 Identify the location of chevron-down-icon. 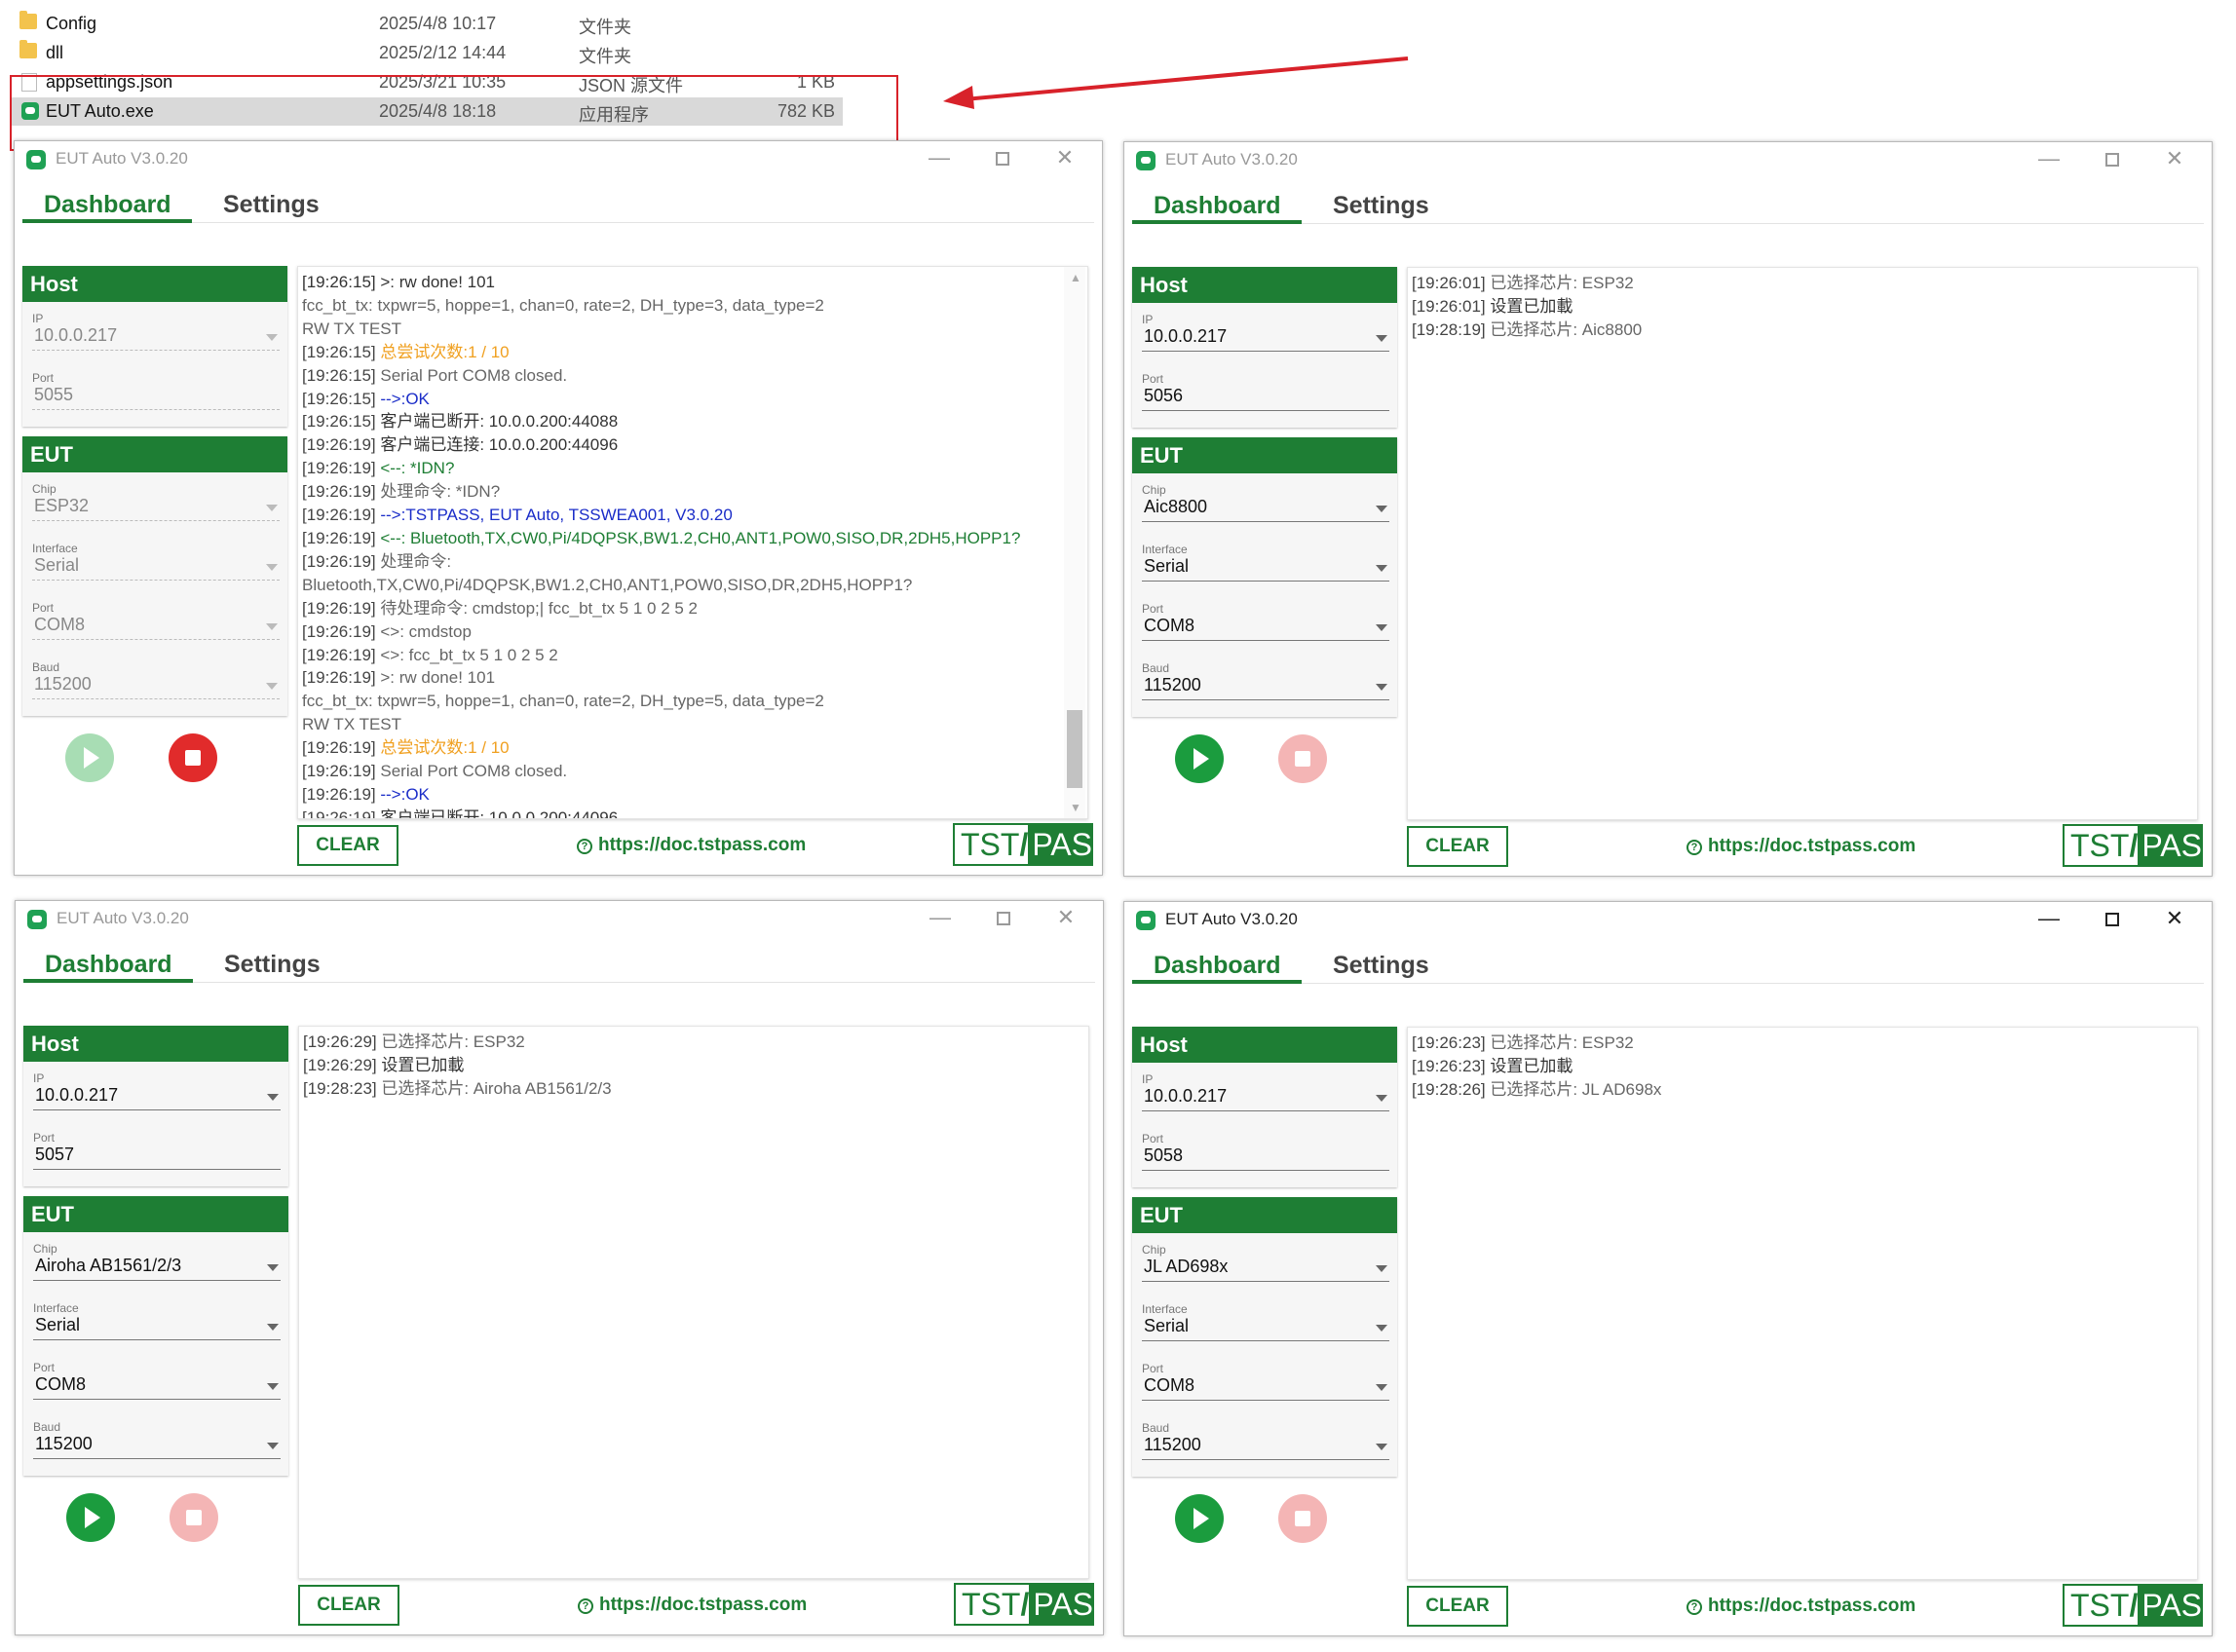
(1382, 1099).